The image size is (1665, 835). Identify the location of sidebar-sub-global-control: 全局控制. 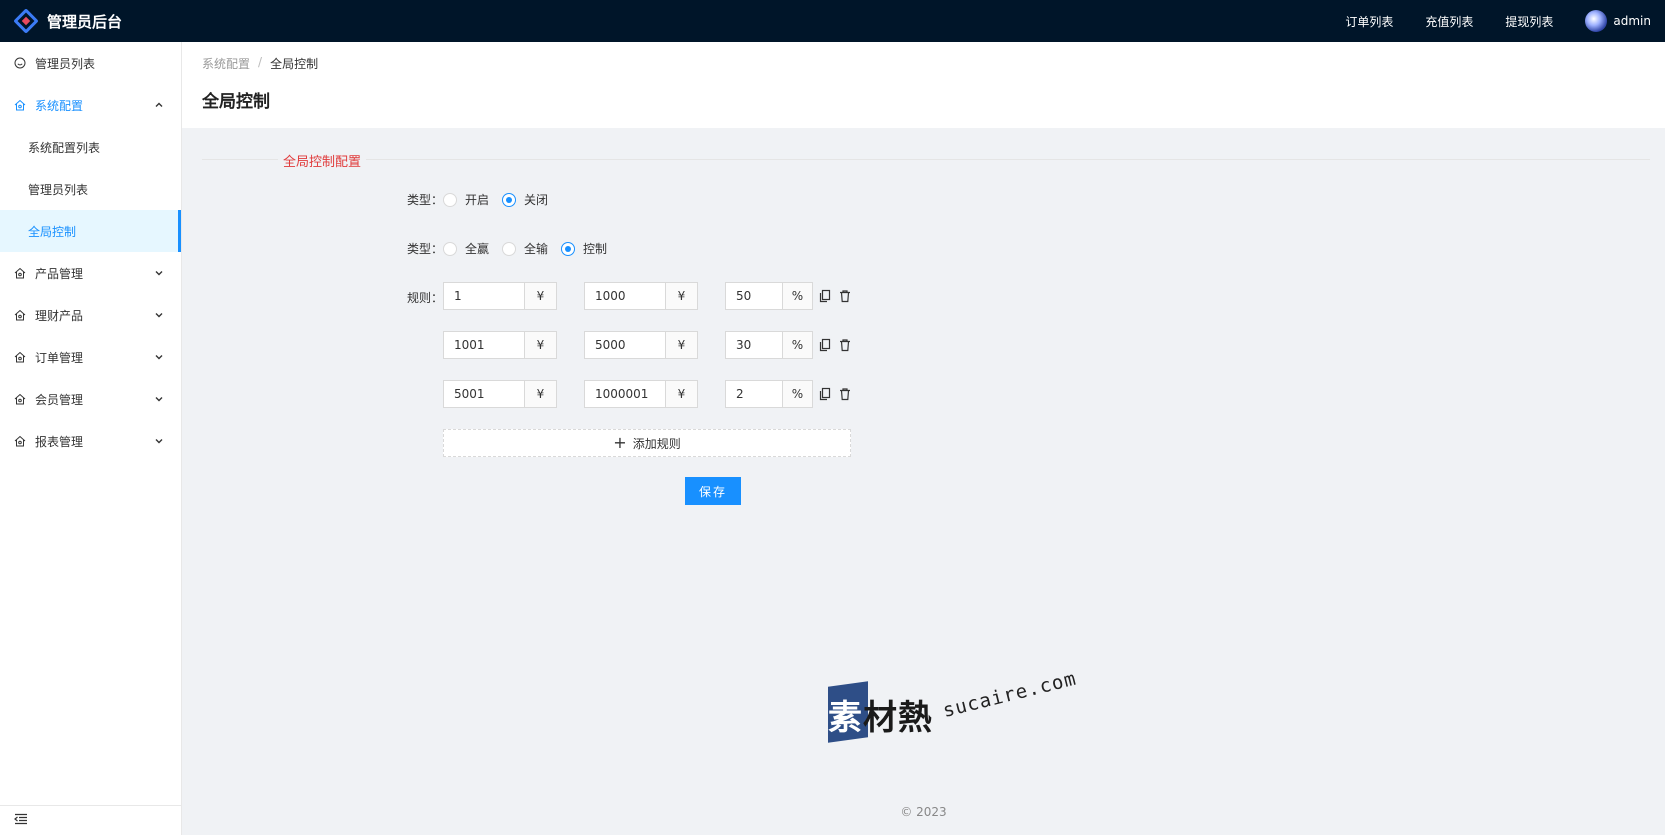
(90, 231).